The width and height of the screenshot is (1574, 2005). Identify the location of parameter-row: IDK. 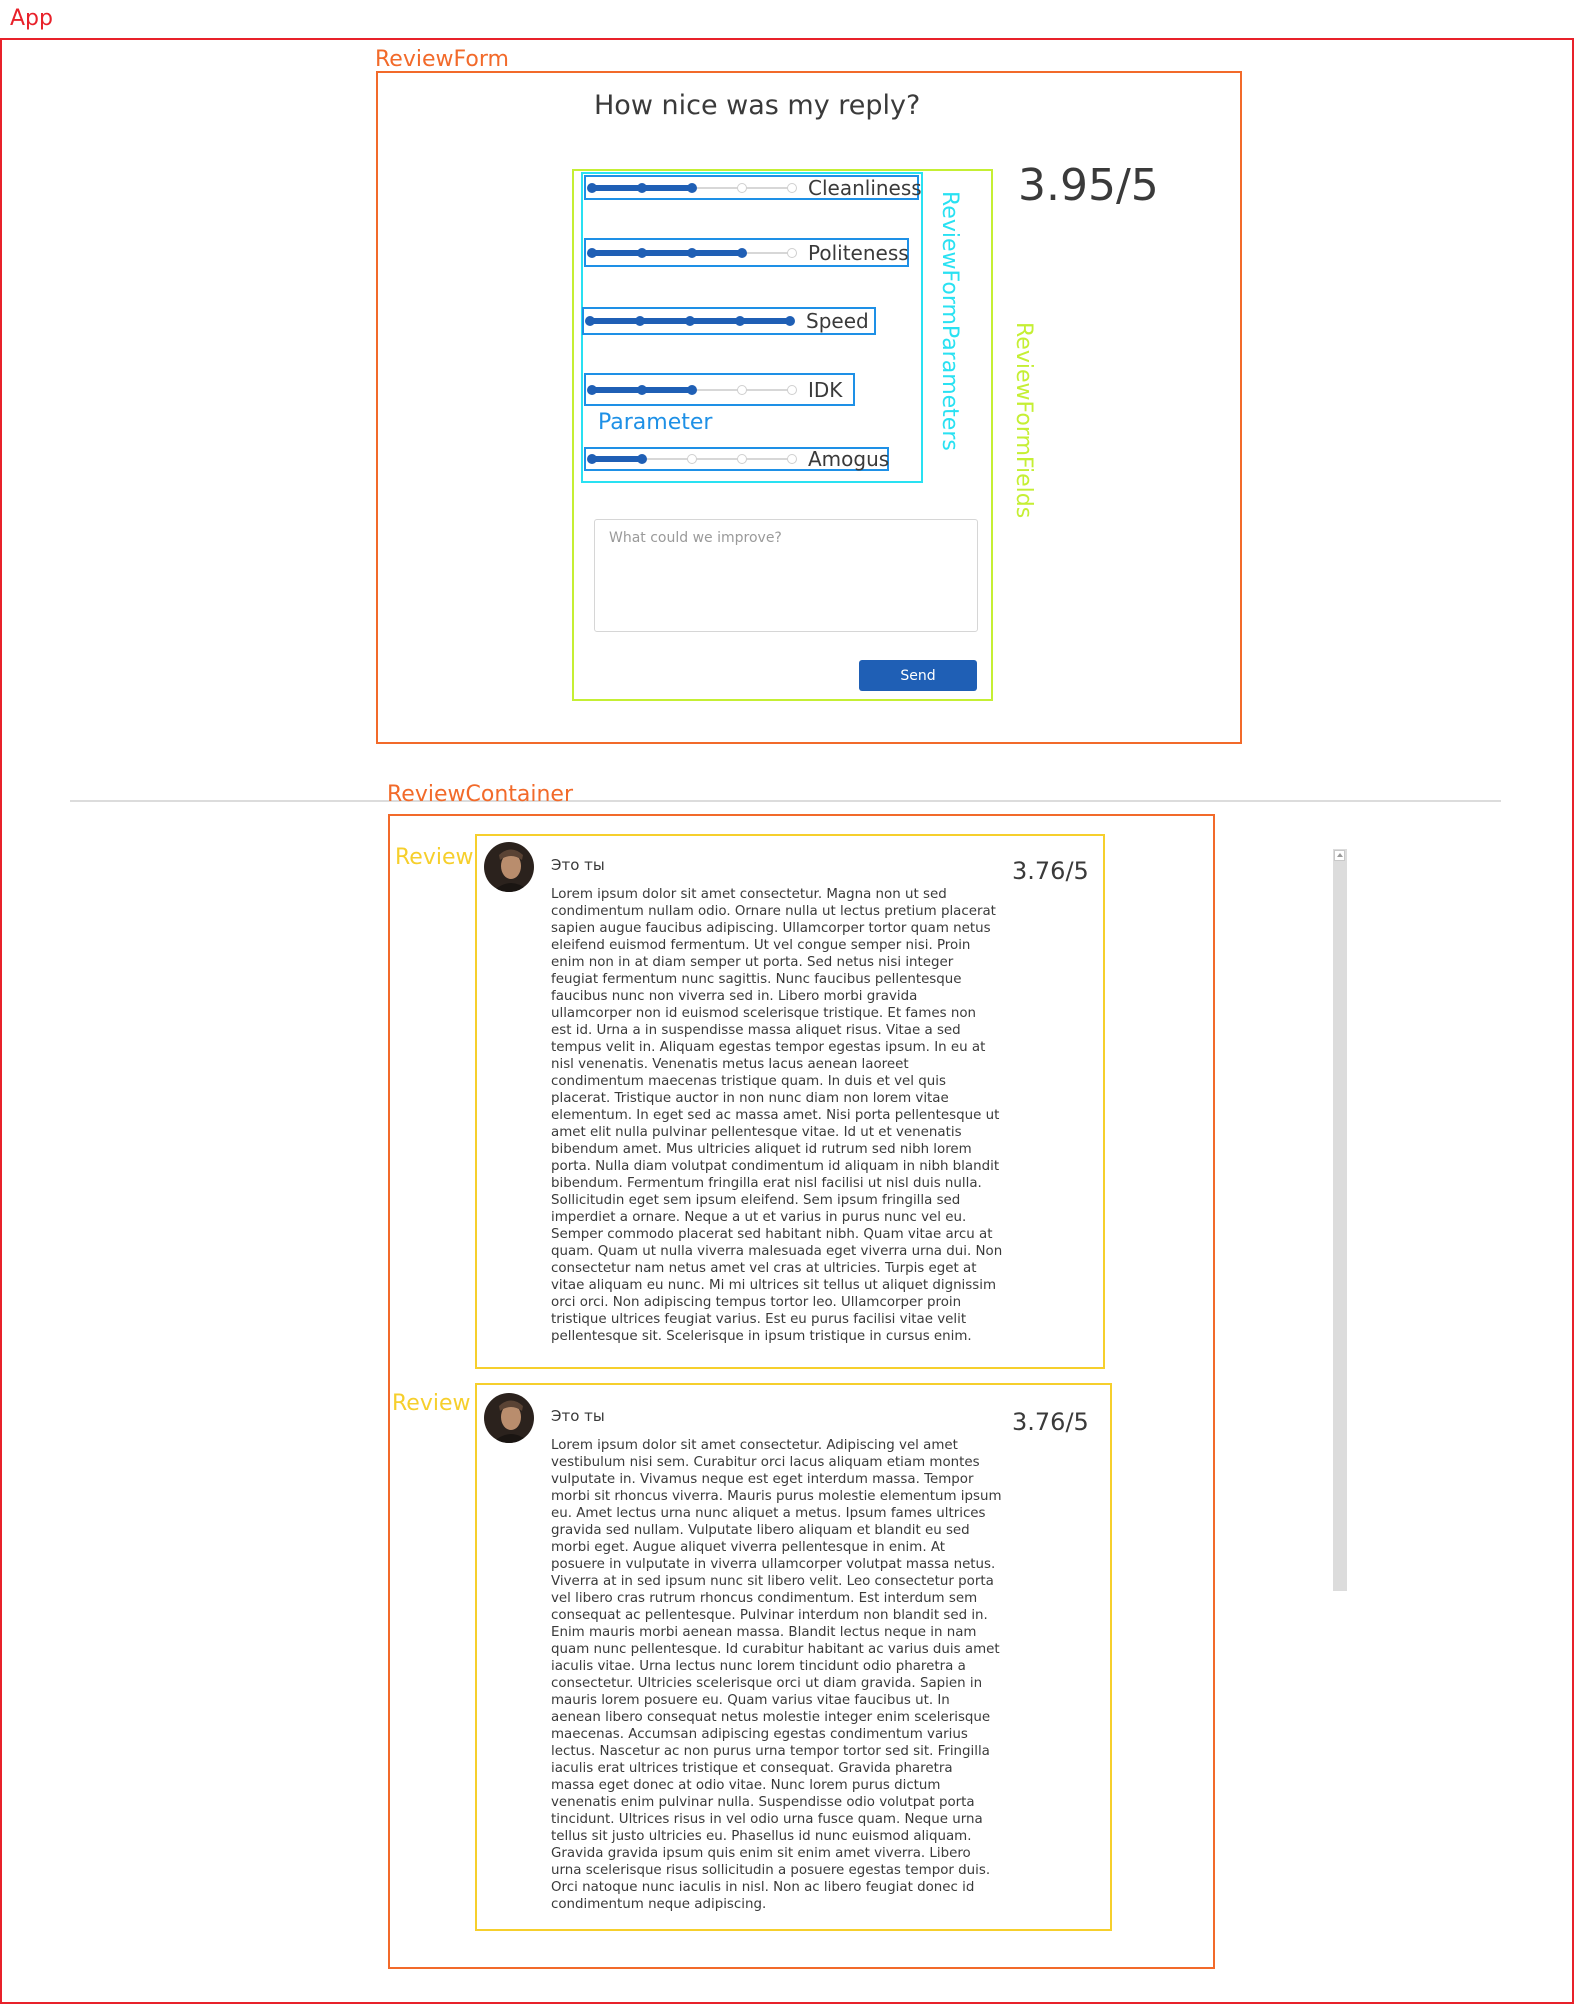
(719, 389).